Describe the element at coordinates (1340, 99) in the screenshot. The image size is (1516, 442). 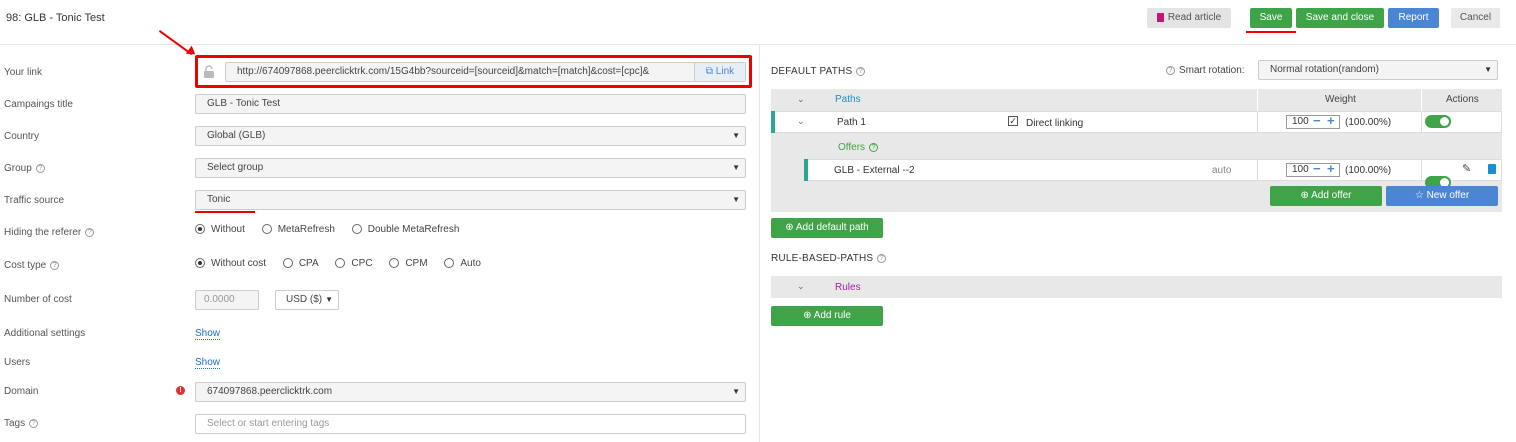
I see `weight-column-header: Weight` at that location.